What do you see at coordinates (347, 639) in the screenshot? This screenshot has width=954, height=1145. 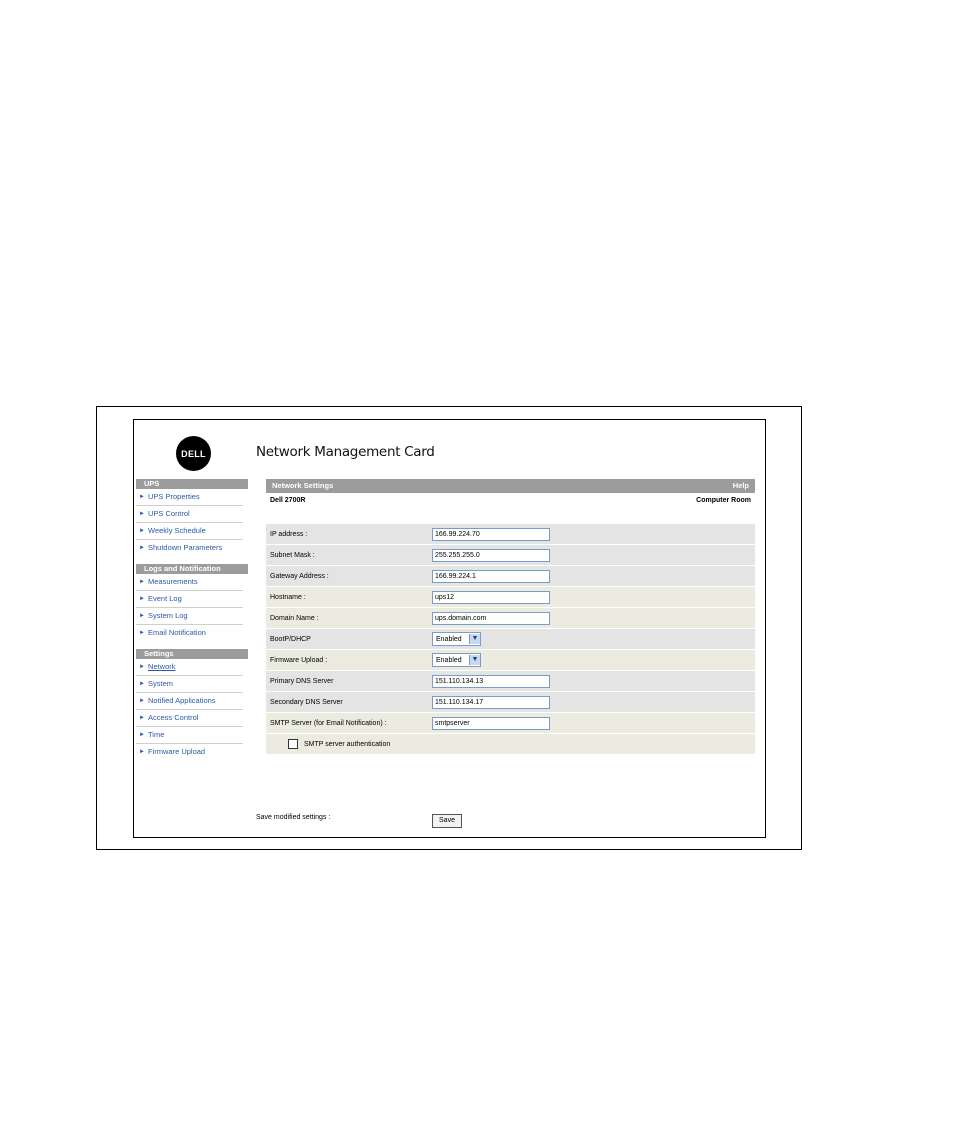 I see `bootp-dhcp-label: BootP/DHCP` at bounding box center [347, 639].